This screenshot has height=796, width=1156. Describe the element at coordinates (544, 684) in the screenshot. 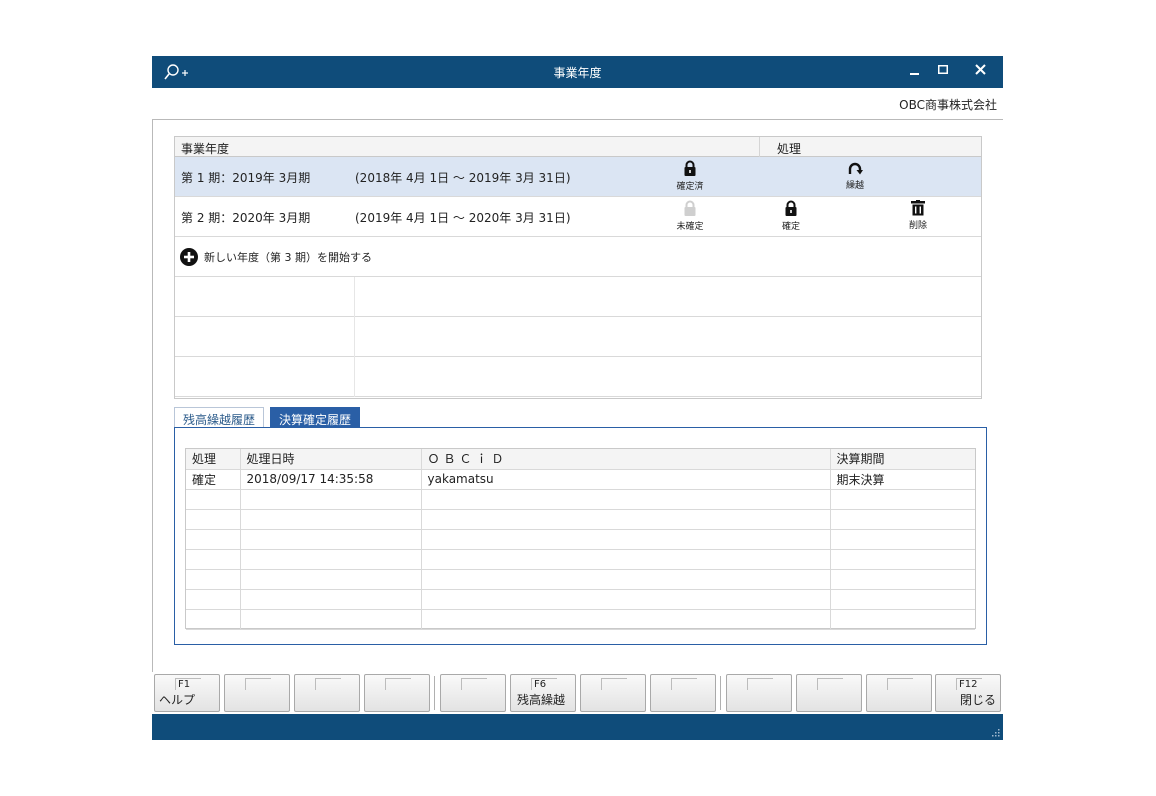

I see `f6-key-number: F6` at that location.